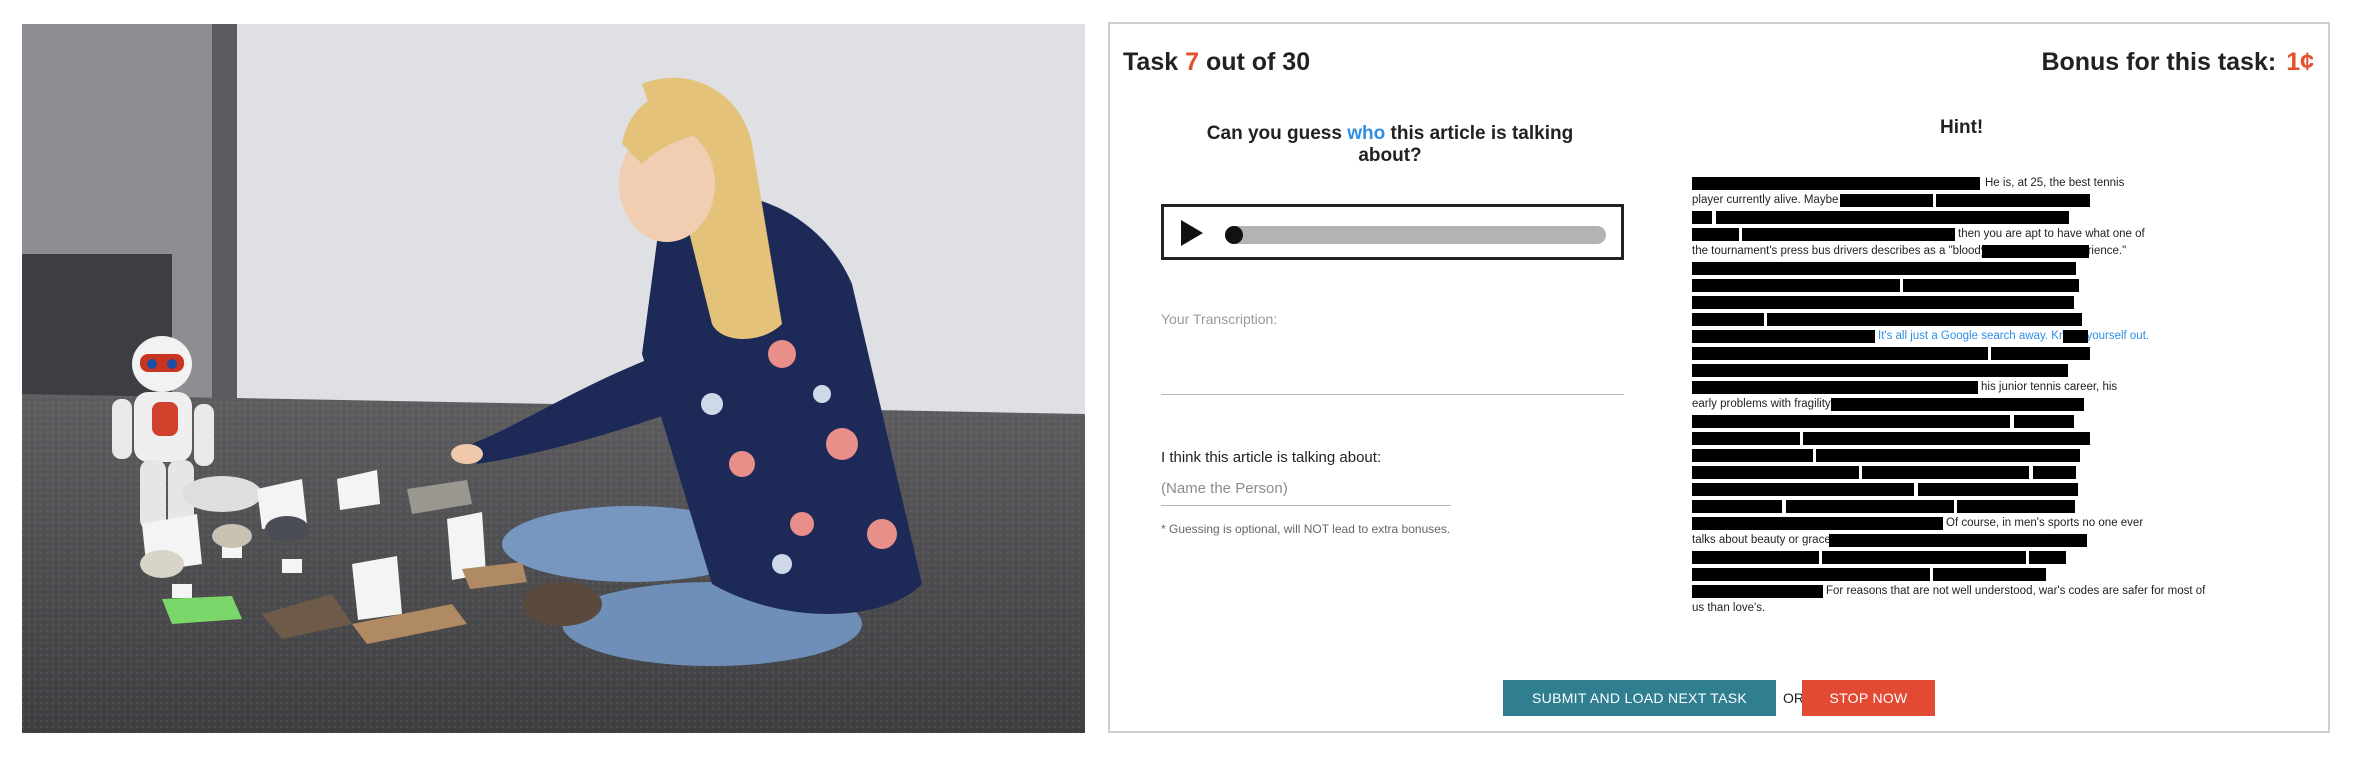  I want to click on or-separator: OR, so click(1793, 698).